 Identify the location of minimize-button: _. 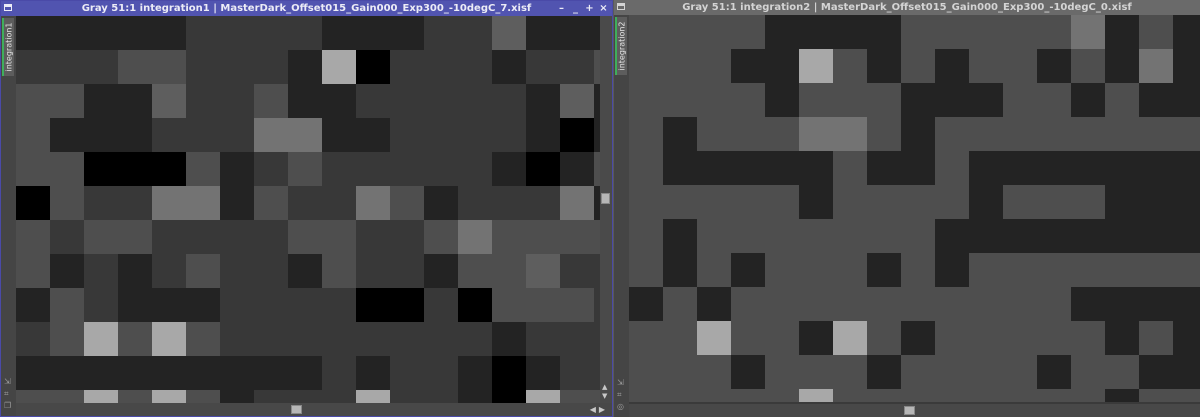
(575, 8).